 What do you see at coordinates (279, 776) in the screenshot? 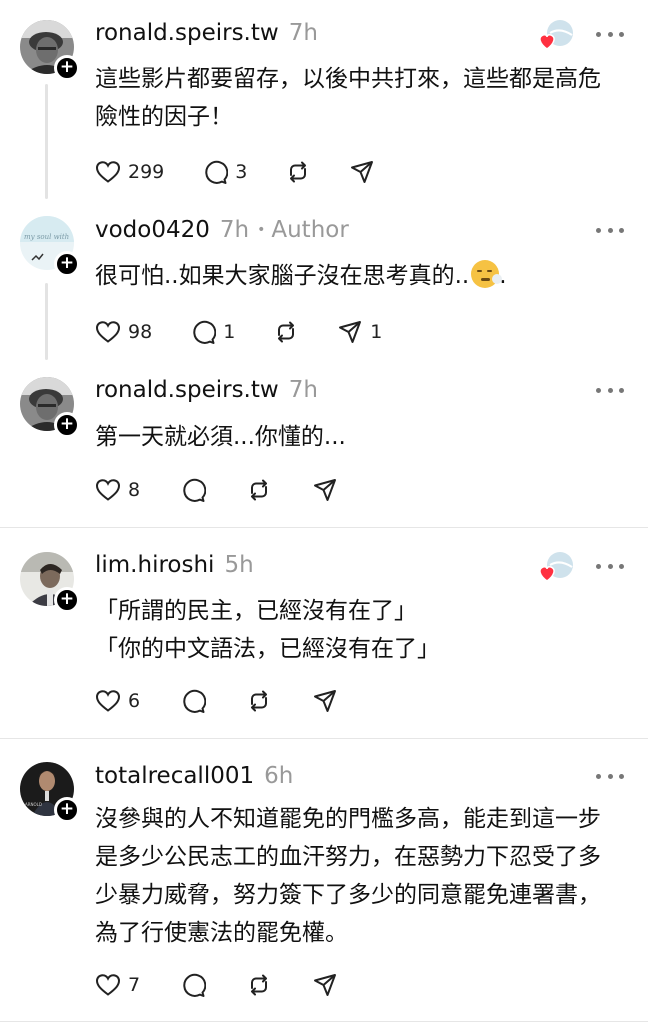
I see `timestamp: 6h` at bounding box center [279, 776].